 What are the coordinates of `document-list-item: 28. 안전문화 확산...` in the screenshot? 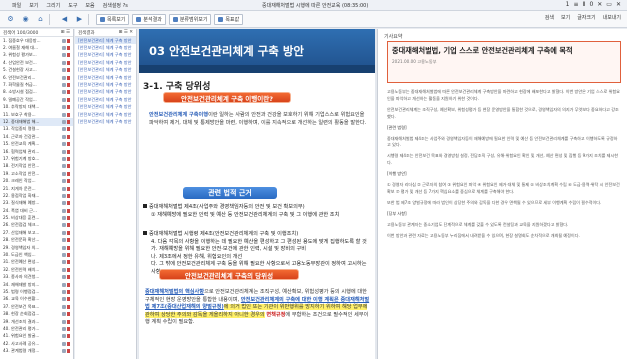 It's located at (36, 240).